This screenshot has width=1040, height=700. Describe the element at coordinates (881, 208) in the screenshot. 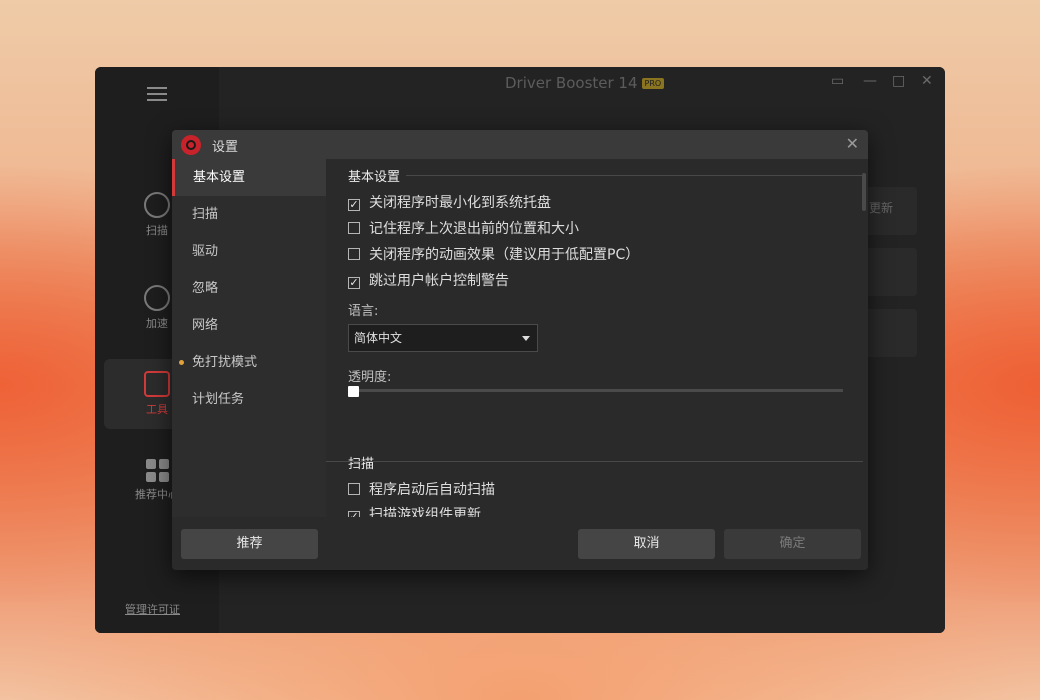

I see `update-card-text: 更新` at that location.